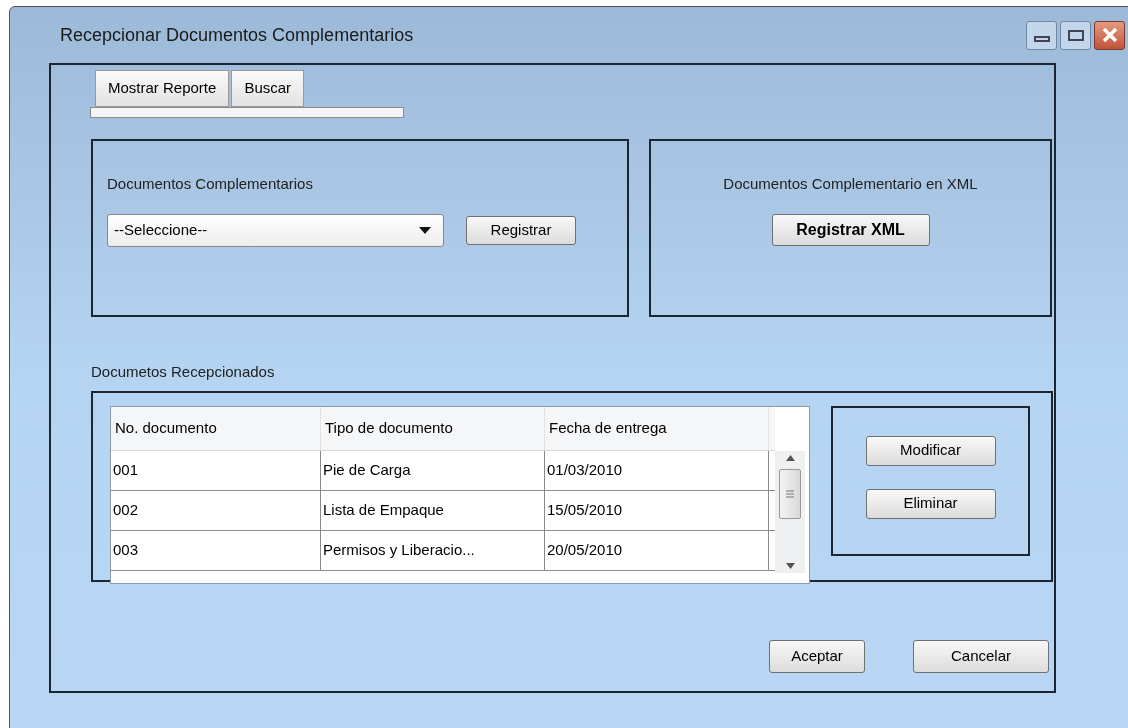  Describe the element at coordinates (268, 88) in the screenshot. I see `tab: Buscar` at that location.